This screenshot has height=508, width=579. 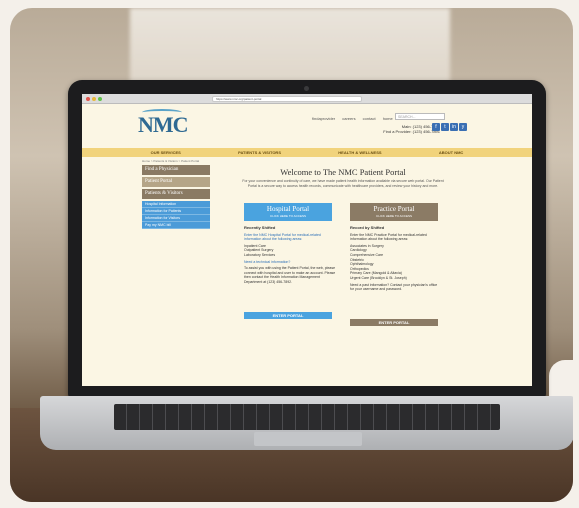 I want to click on enter-practice-portal-button: ENTER PORTAL, so click(x=394, y=322).